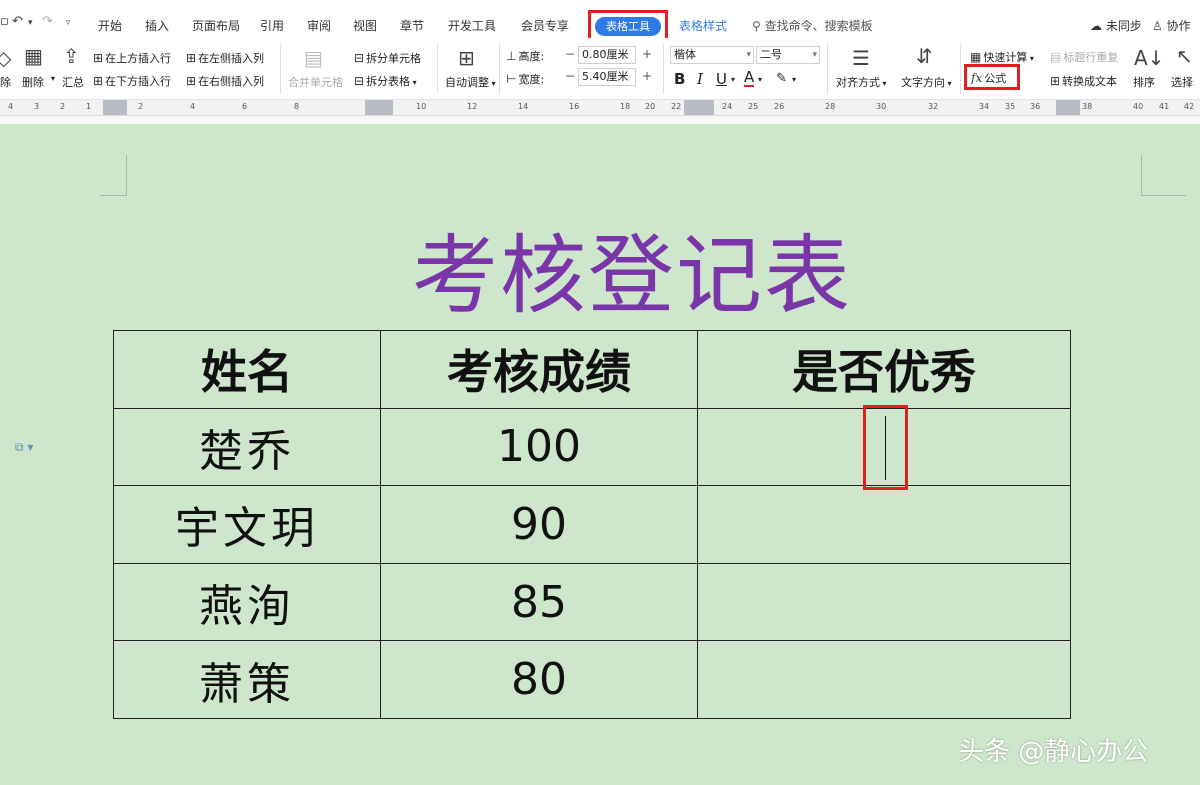 This screenshot has width=1200, height=785. I want to click on insert-col-left-icon: ⊞, so click(191, 58).